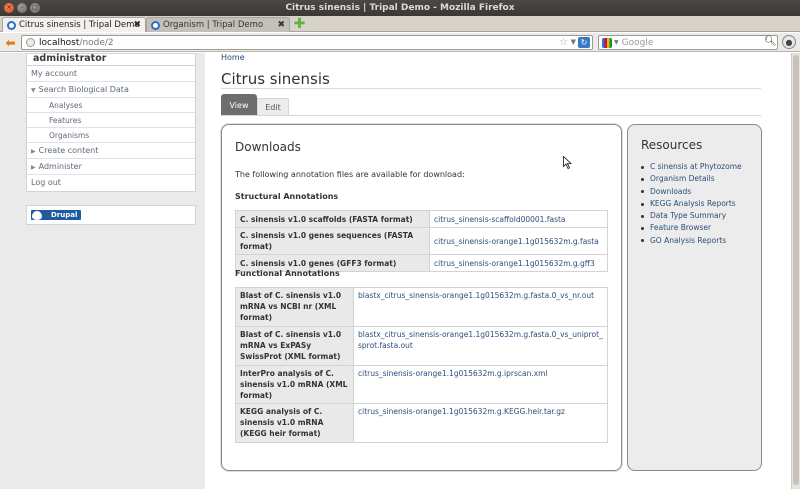 This screenshot has width=800, height=489. Describe the element at coordinates (111, 215) in the screenshot. I see `powered-by-block: Drupal` at that location.